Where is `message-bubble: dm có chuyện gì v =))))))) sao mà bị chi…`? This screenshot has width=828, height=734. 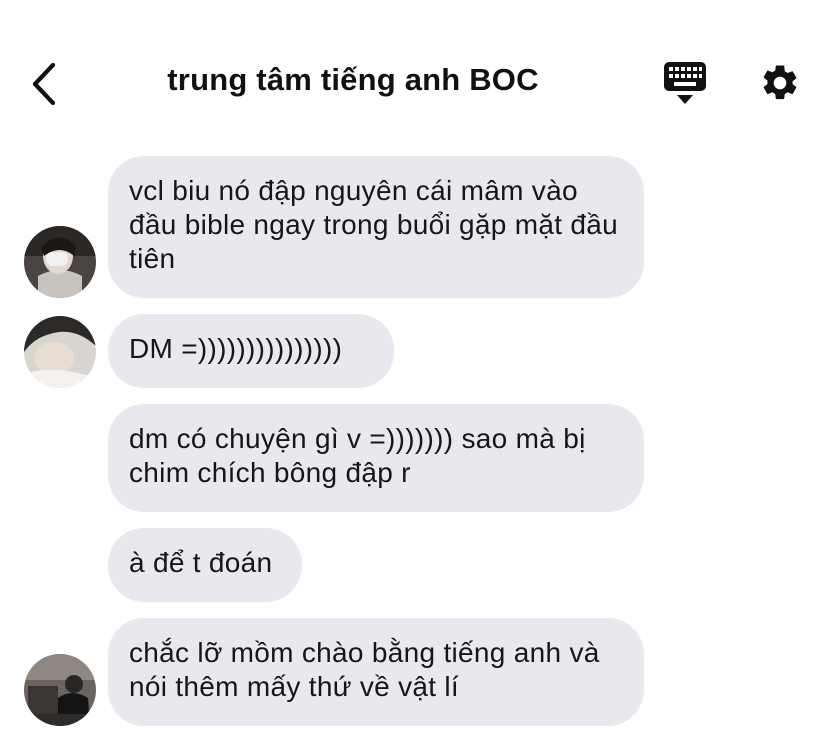
message-bubble: dm có chuyện gì v =))))))) sao mà bị chi… is located at coordinates (376, 458).